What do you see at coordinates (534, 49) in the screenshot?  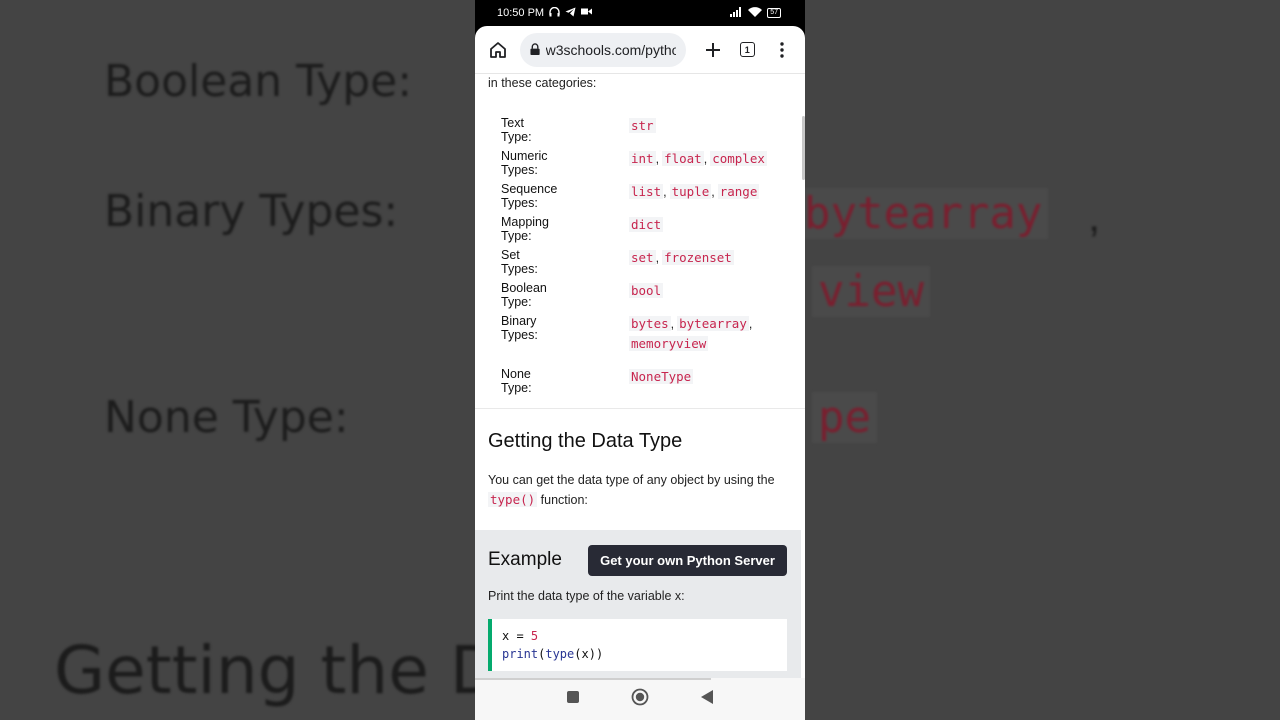 I see `lock-icon` at bounding box center [534, 49].